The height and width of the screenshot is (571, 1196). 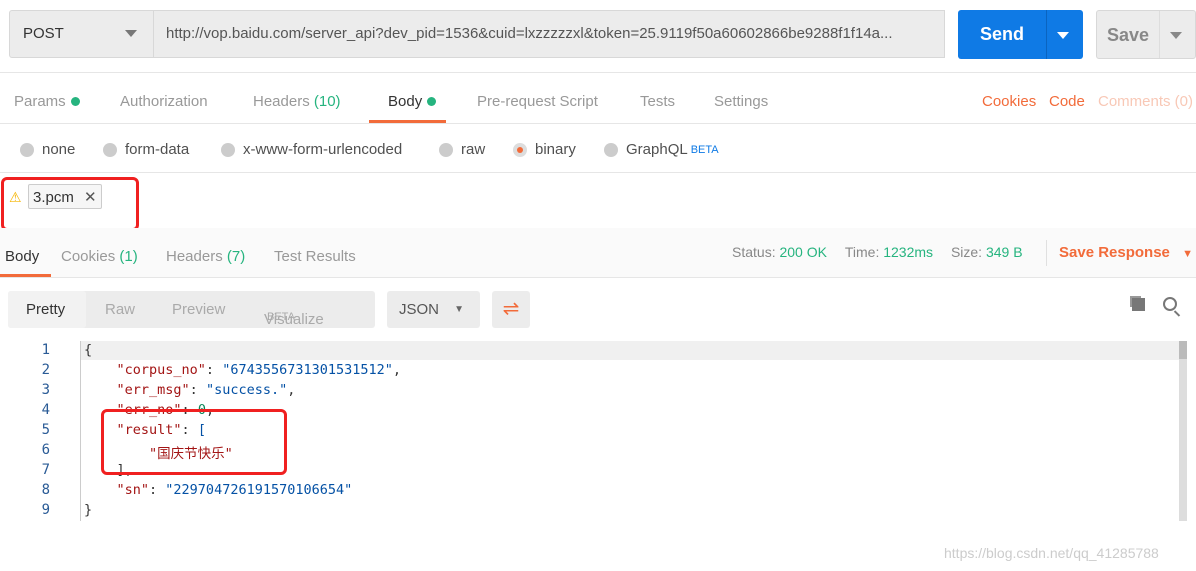 What do you see at coordinates (661, 149) in the screenshot?
I see `radio-graphql: GraphQL BETA` at bounding box center [661, 149].